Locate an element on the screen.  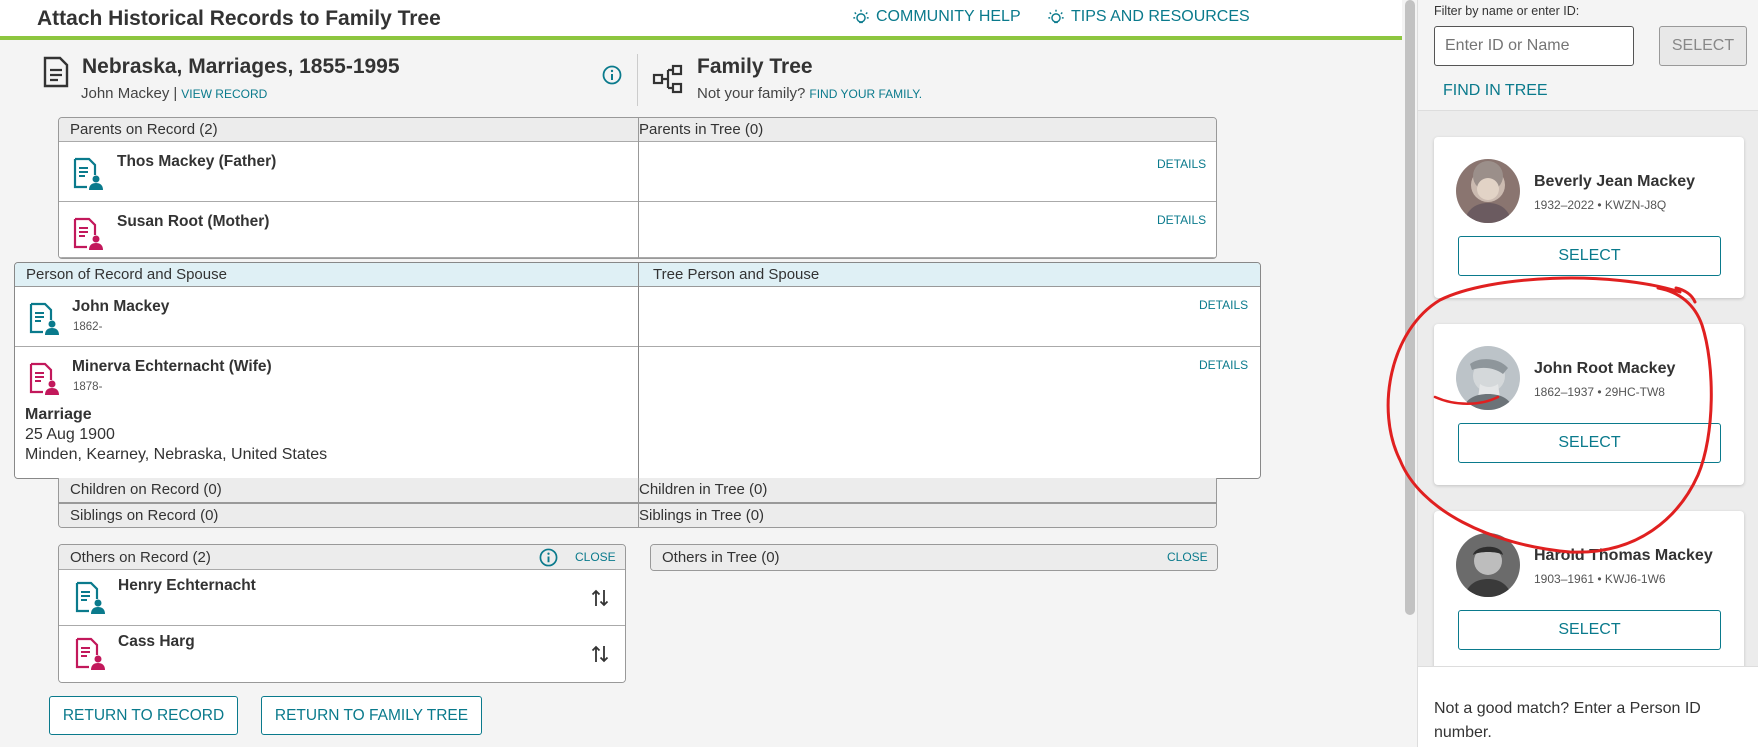
return-to-record-button: RETURN TO RECORD is located at coordinates (143, 715).